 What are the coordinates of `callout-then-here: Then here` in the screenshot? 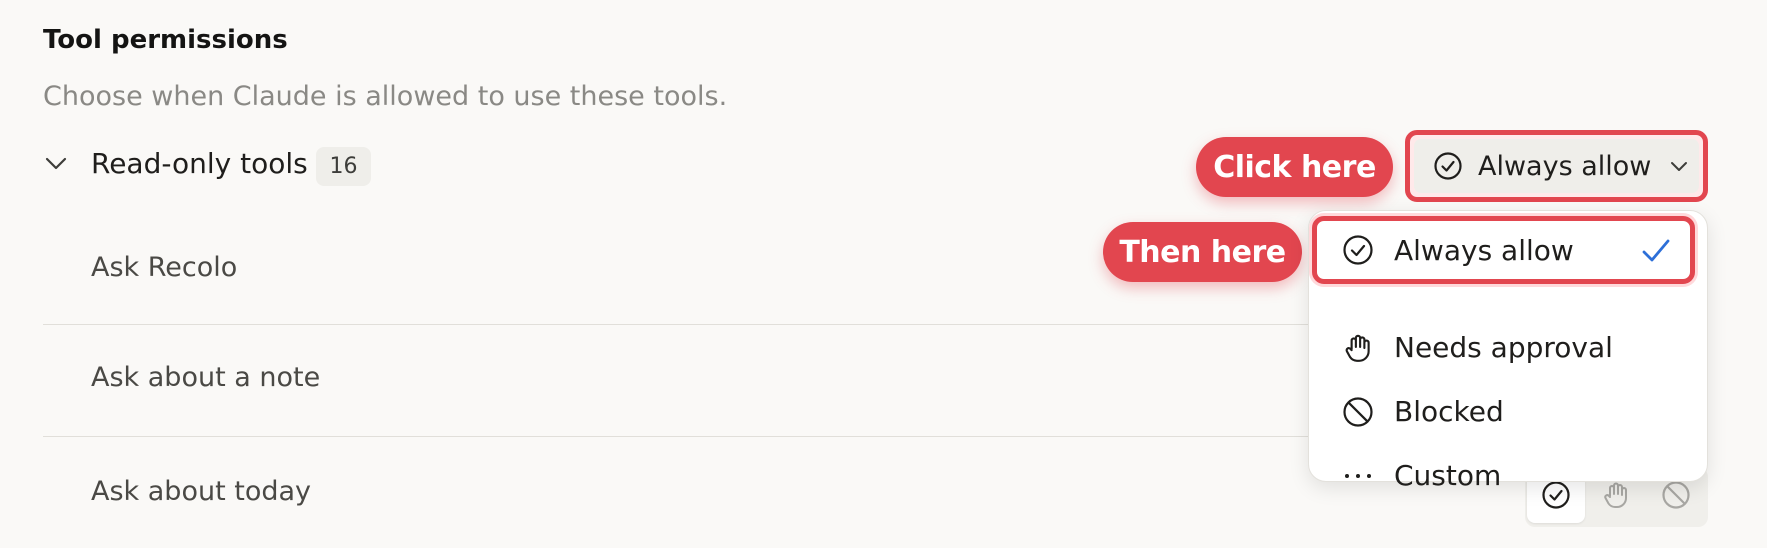 It's located at (1202, 252).